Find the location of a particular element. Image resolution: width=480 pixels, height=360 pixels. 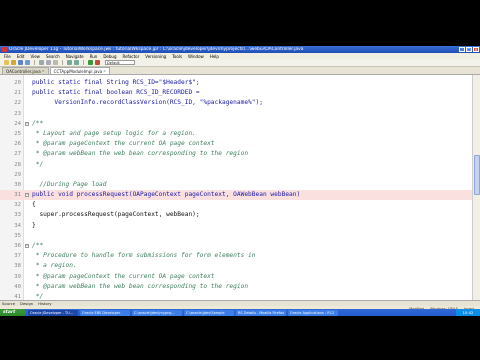

menu-item-run: Run is located at coordinates (94, 56).